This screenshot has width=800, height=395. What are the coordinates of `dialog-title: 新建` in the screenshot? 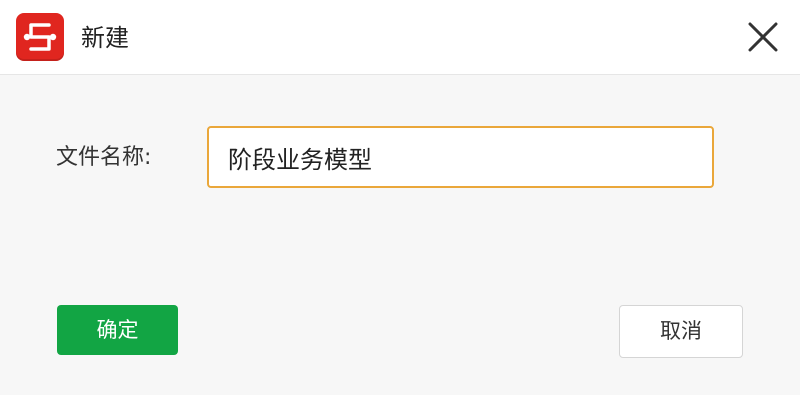 It's located at (105, 38).